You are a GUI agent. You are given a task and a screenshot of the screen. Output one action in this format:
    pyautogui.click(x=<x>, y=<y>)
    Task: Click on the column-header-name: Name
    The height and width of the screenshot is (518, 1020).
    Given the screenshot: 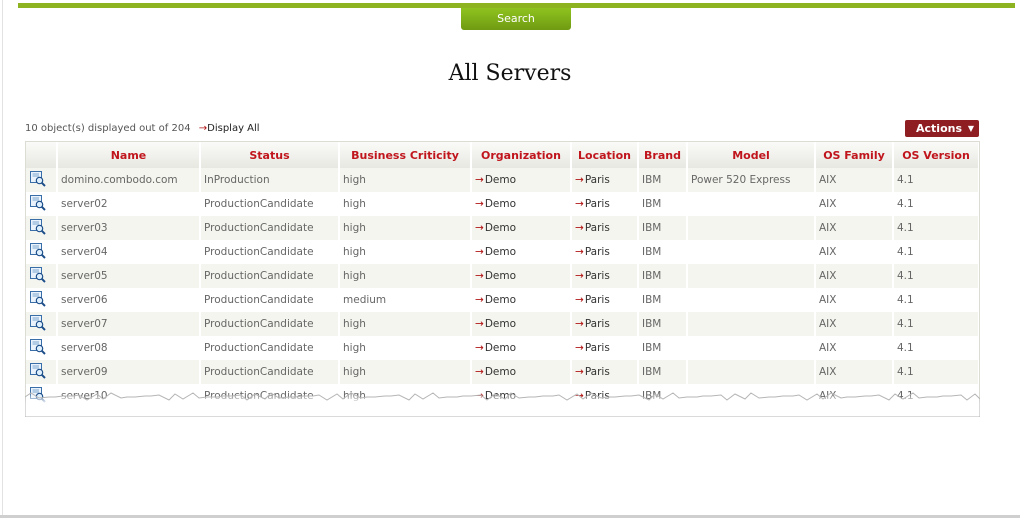 What is the action you would take?
    pyautogui.click(x=129, y=155)
    